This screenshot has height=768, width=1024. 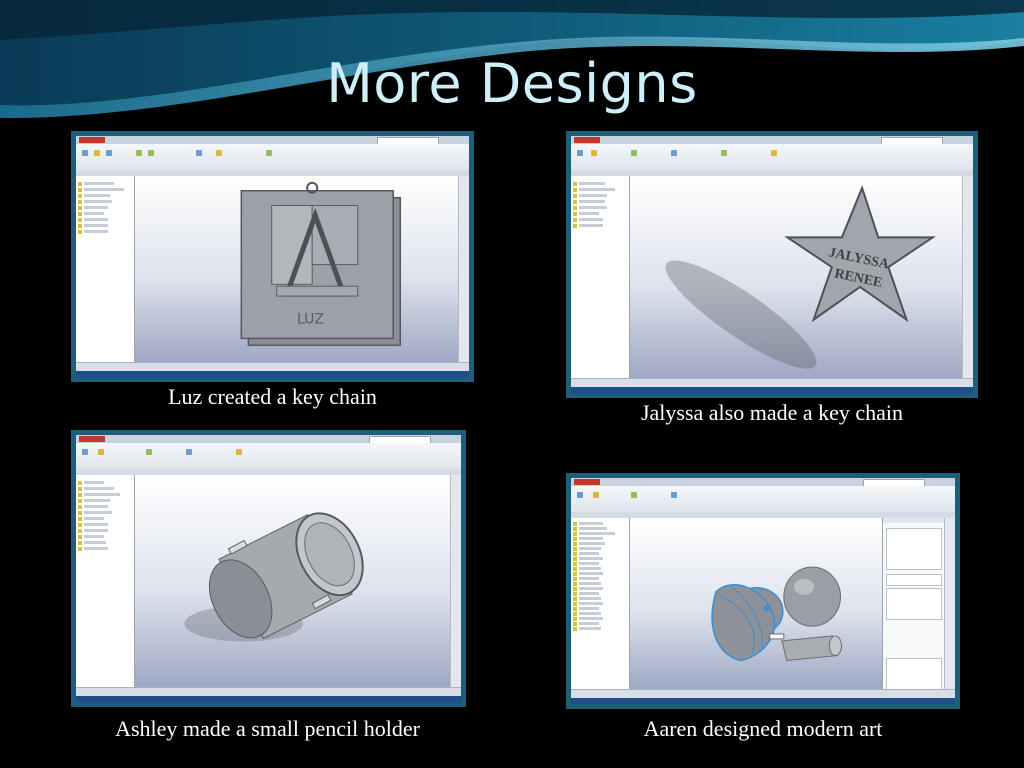 What do you see at coordinates (321, 264) in the screenshot?
I see `keychain-model: LUZ` at bounding box center [321, 264].